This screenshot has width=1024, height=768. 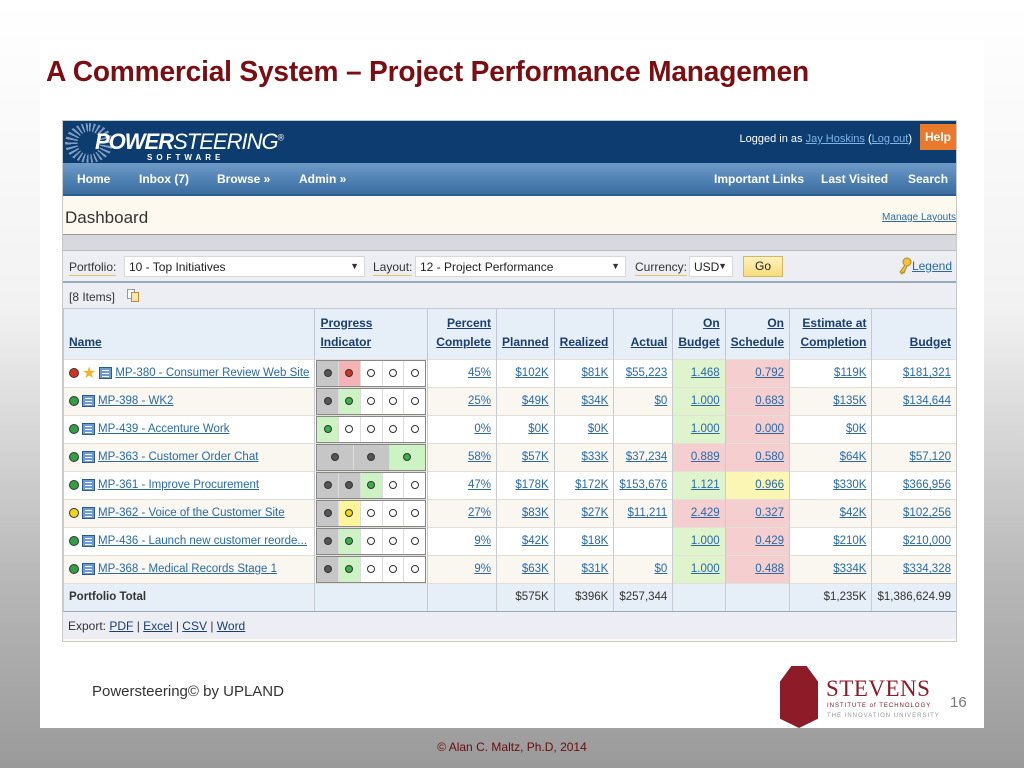 I want to click on cell-planned-link: $49K, so click(x=535, y=401).